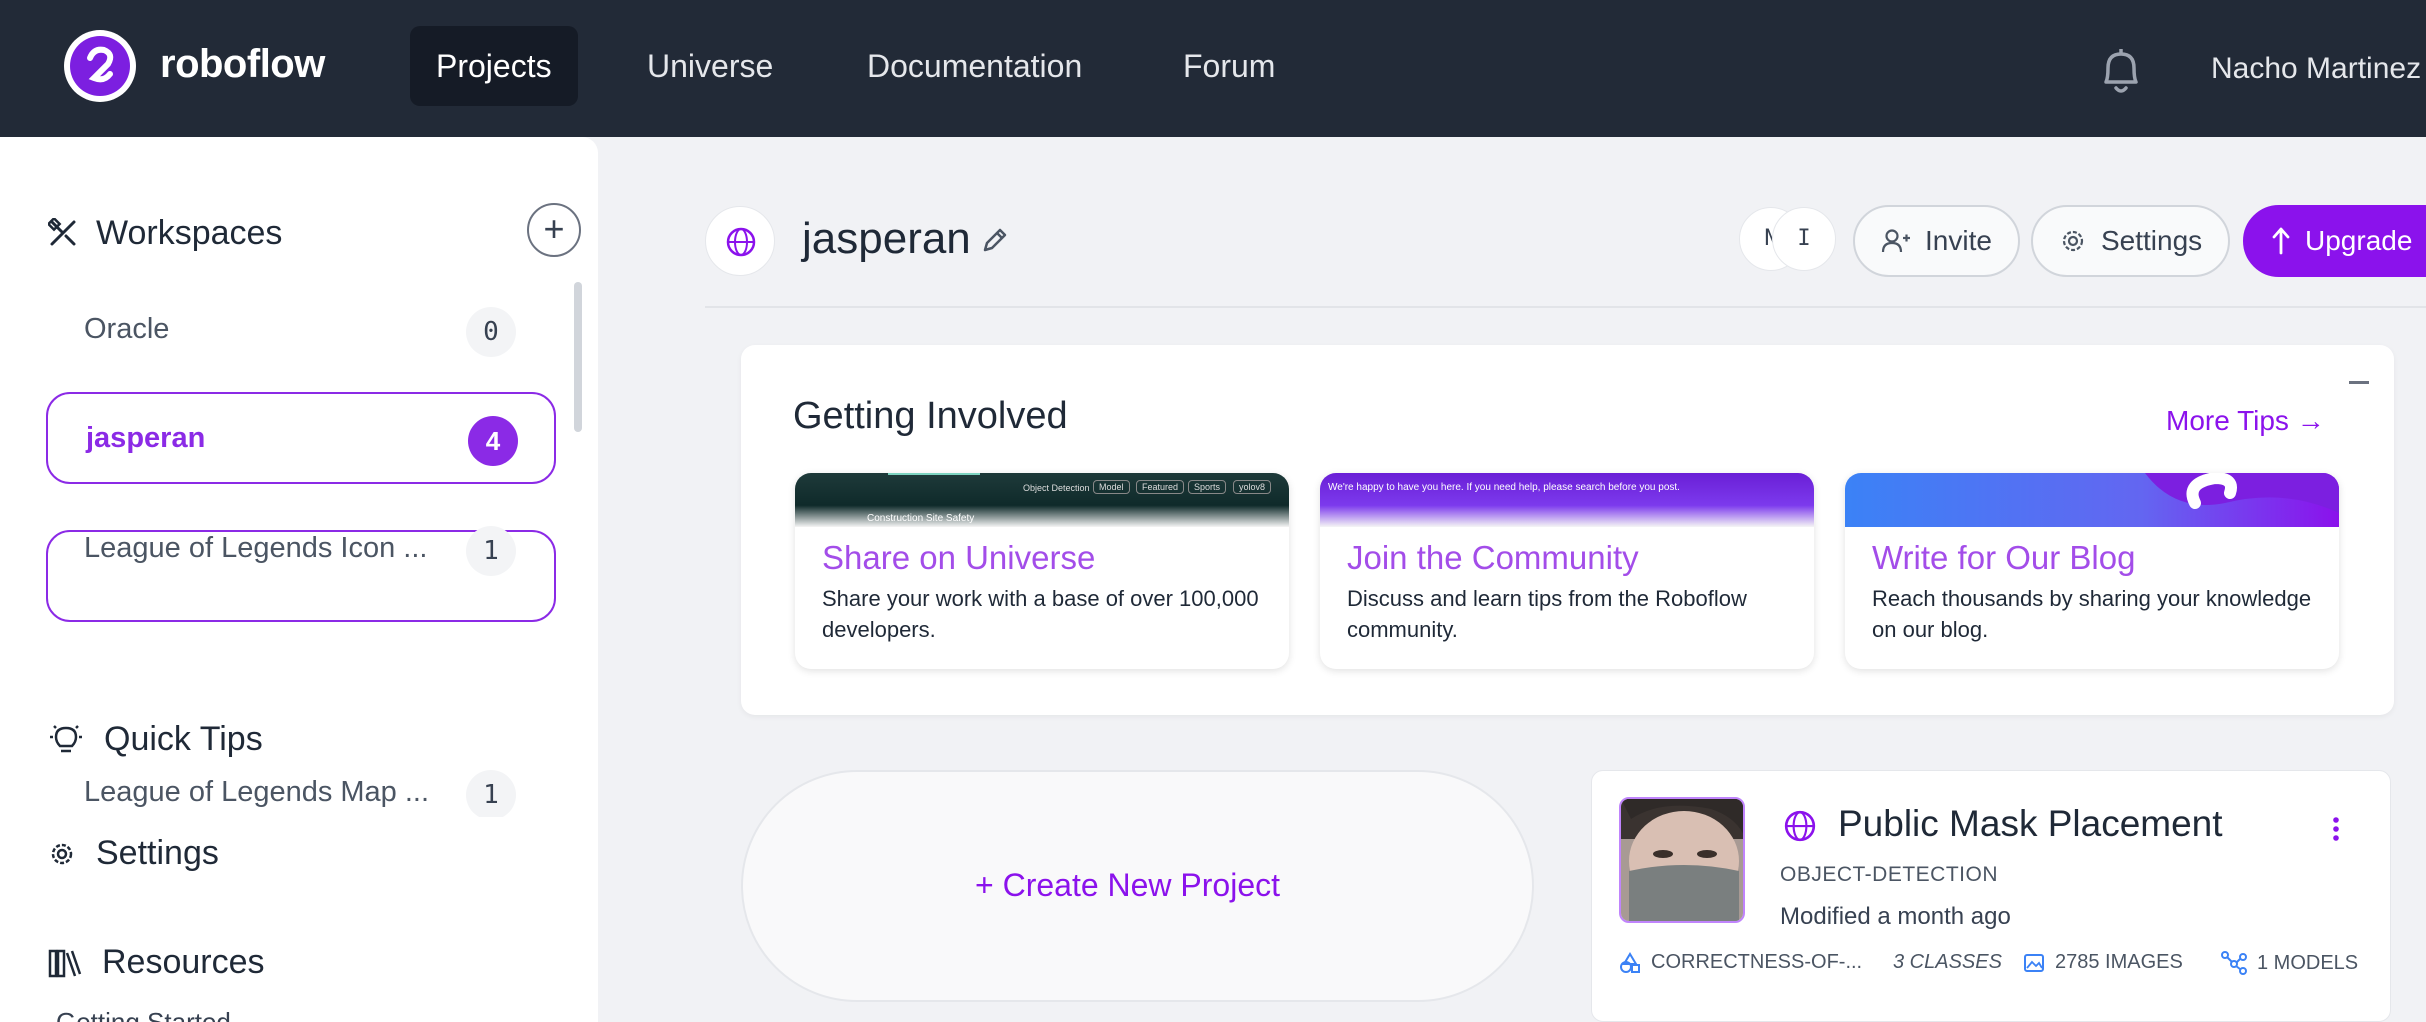  What do you see at coordinates (1800, 828) in the screenshot?
I see `public-globe-icon` at bounding box center [1800, 828].